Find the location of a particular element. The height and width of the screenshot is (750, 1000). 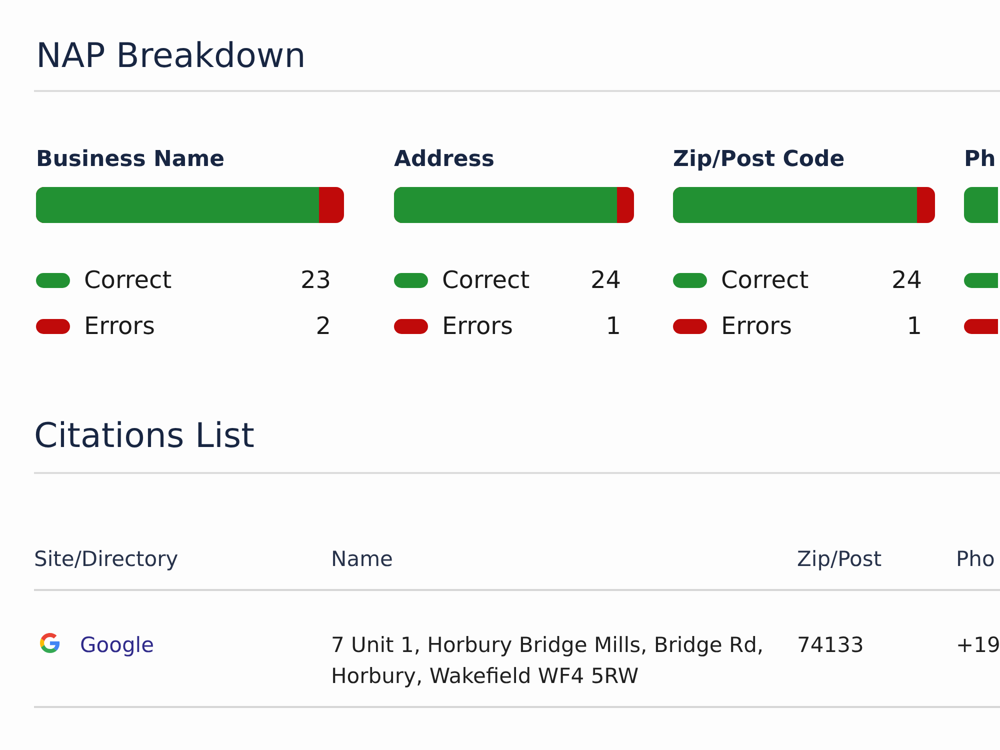

legend-count: 2 is located at coordinates (323, 326).